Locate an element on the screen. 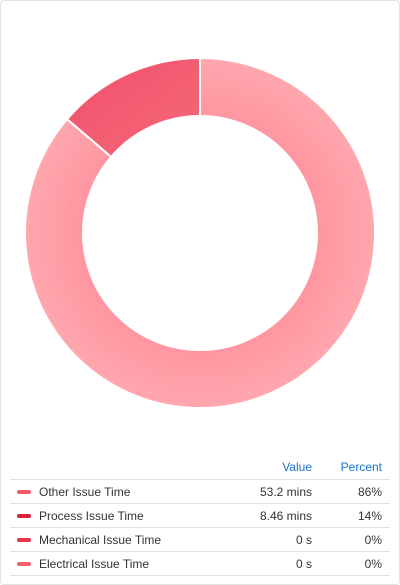 The image size is (400, 585). legend-percent-mechanical: 0% is located at coordinates (355, 539).